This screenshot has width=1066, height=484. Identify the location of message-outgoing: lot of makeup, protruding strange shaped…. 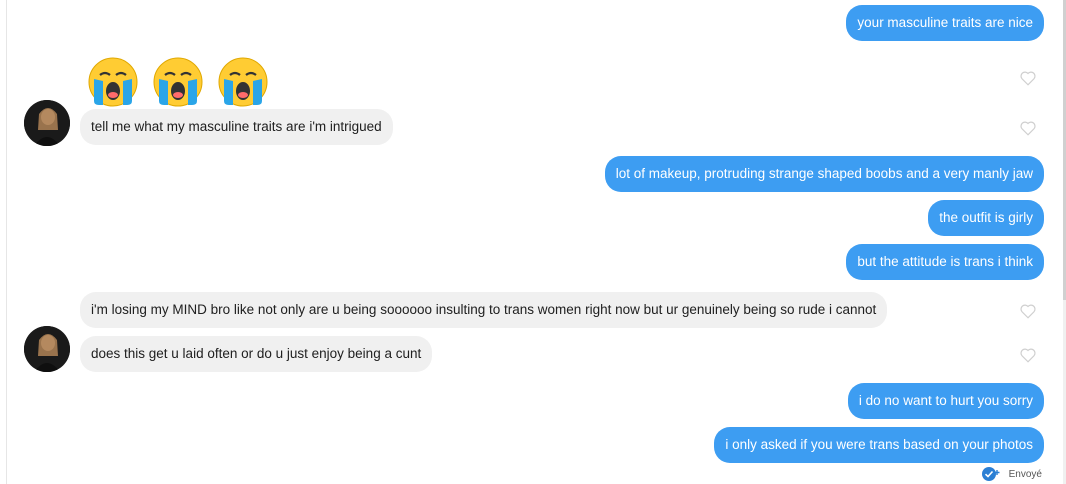
(824, 174).